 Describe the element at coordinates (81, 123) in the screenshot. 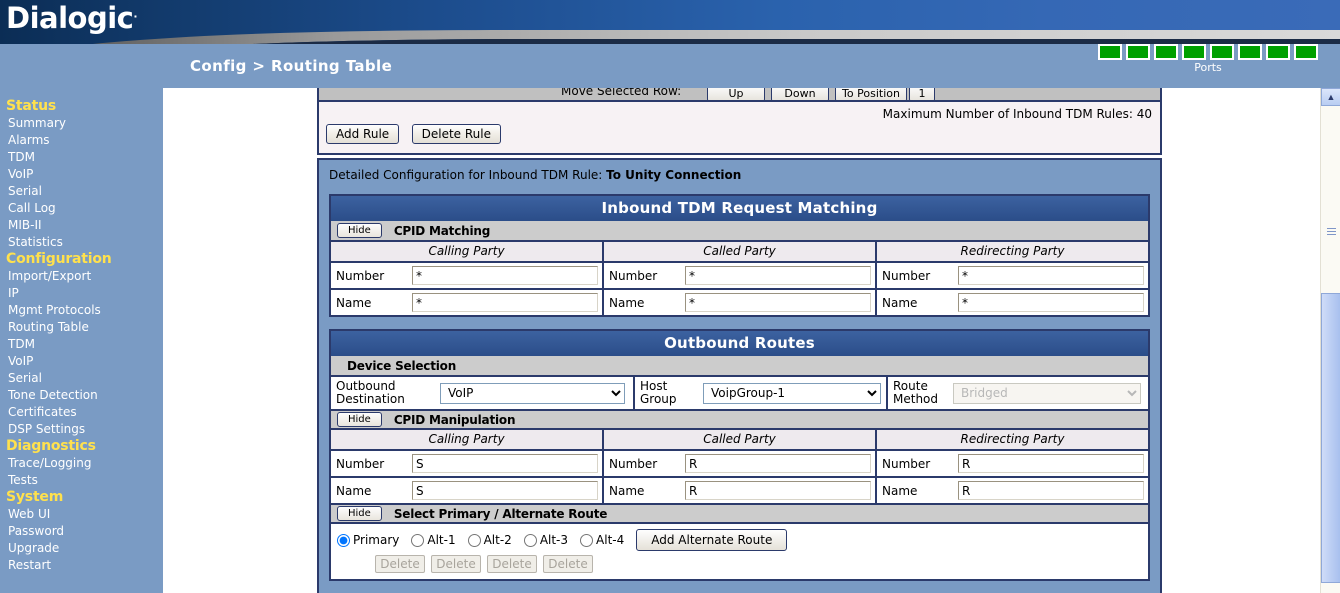

I see `sidebar-item-summary: Summary` at that location.